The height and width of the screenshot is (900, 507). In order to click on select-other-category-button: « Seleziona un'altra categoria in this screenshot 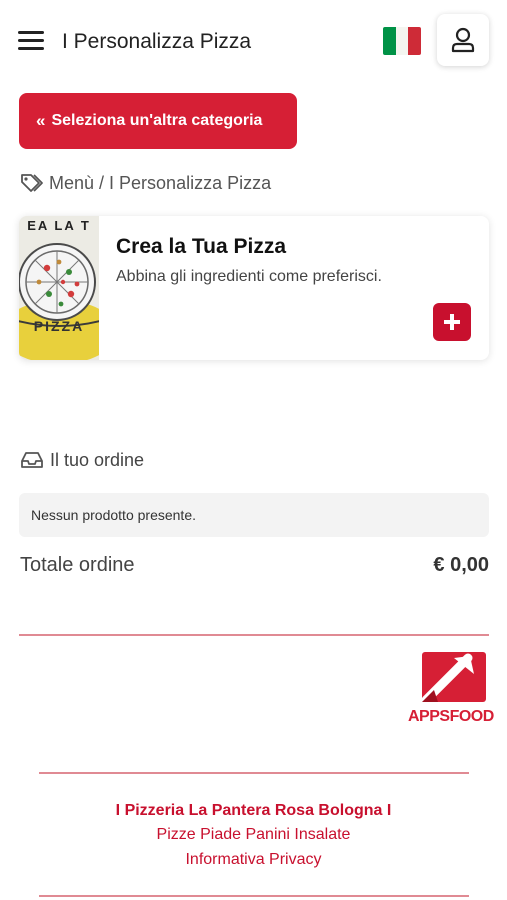, I will do `click(158, 121)`.